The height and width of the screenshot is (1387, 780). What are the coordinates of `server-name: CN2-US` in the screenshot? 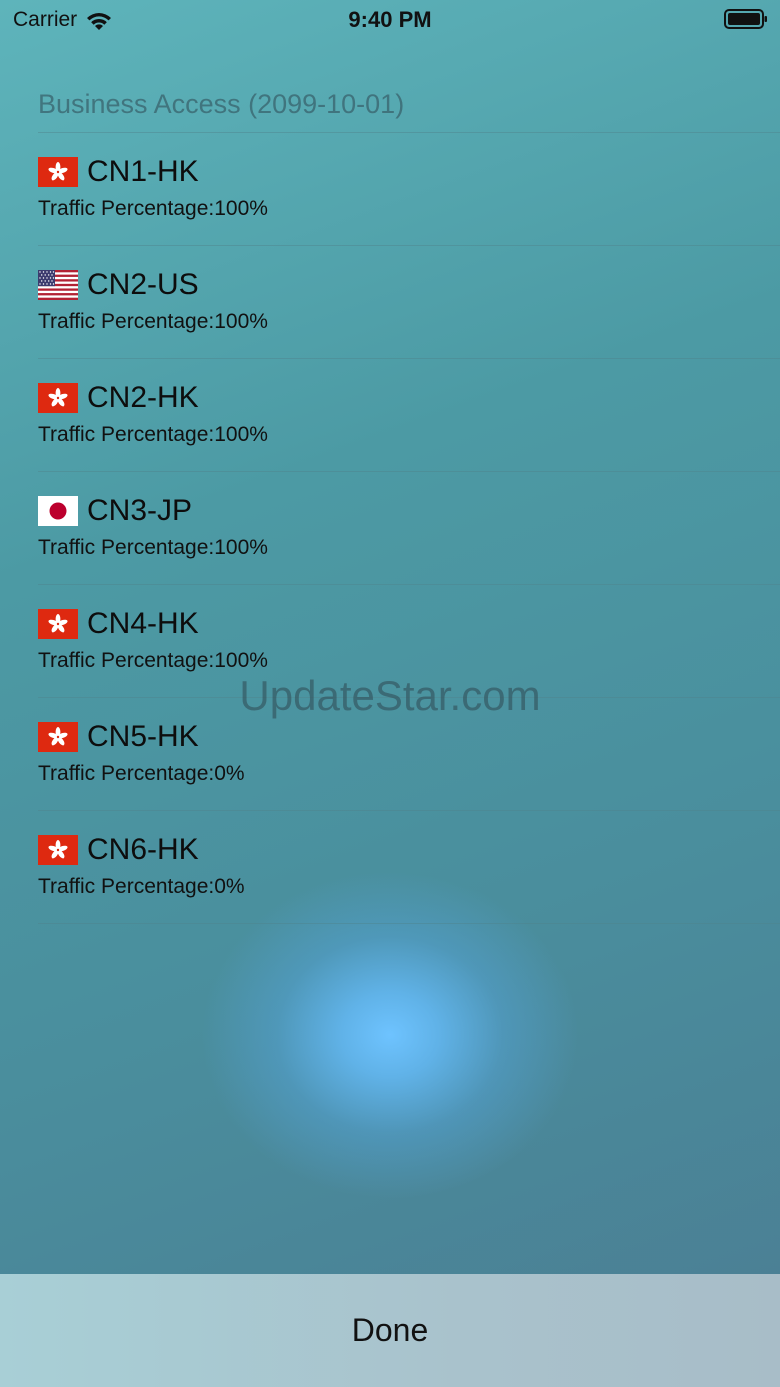 It's located at (143, 284).